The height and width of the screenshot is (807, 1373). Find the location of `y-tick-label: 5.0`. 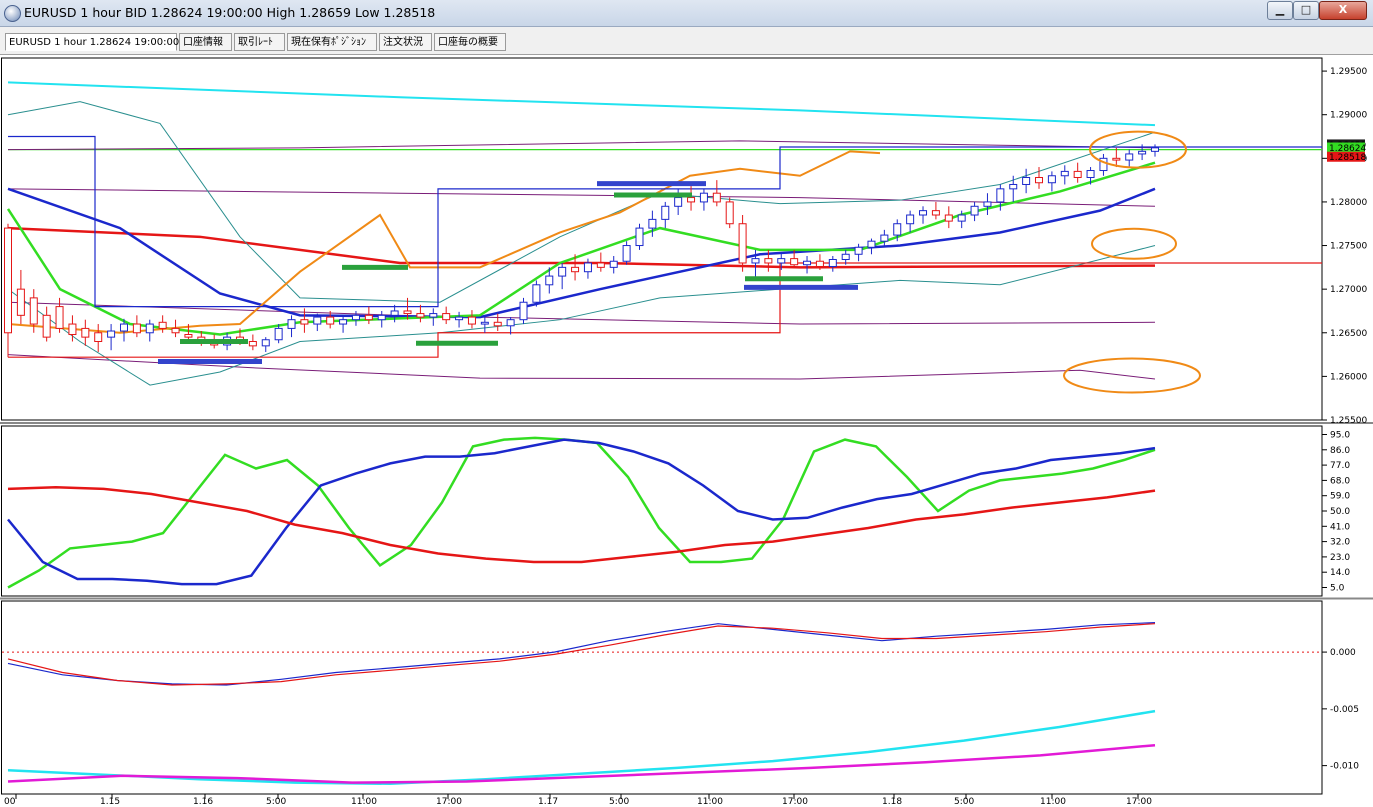

y-tick-label: 5.0 is located at coordinates (1337, 589).